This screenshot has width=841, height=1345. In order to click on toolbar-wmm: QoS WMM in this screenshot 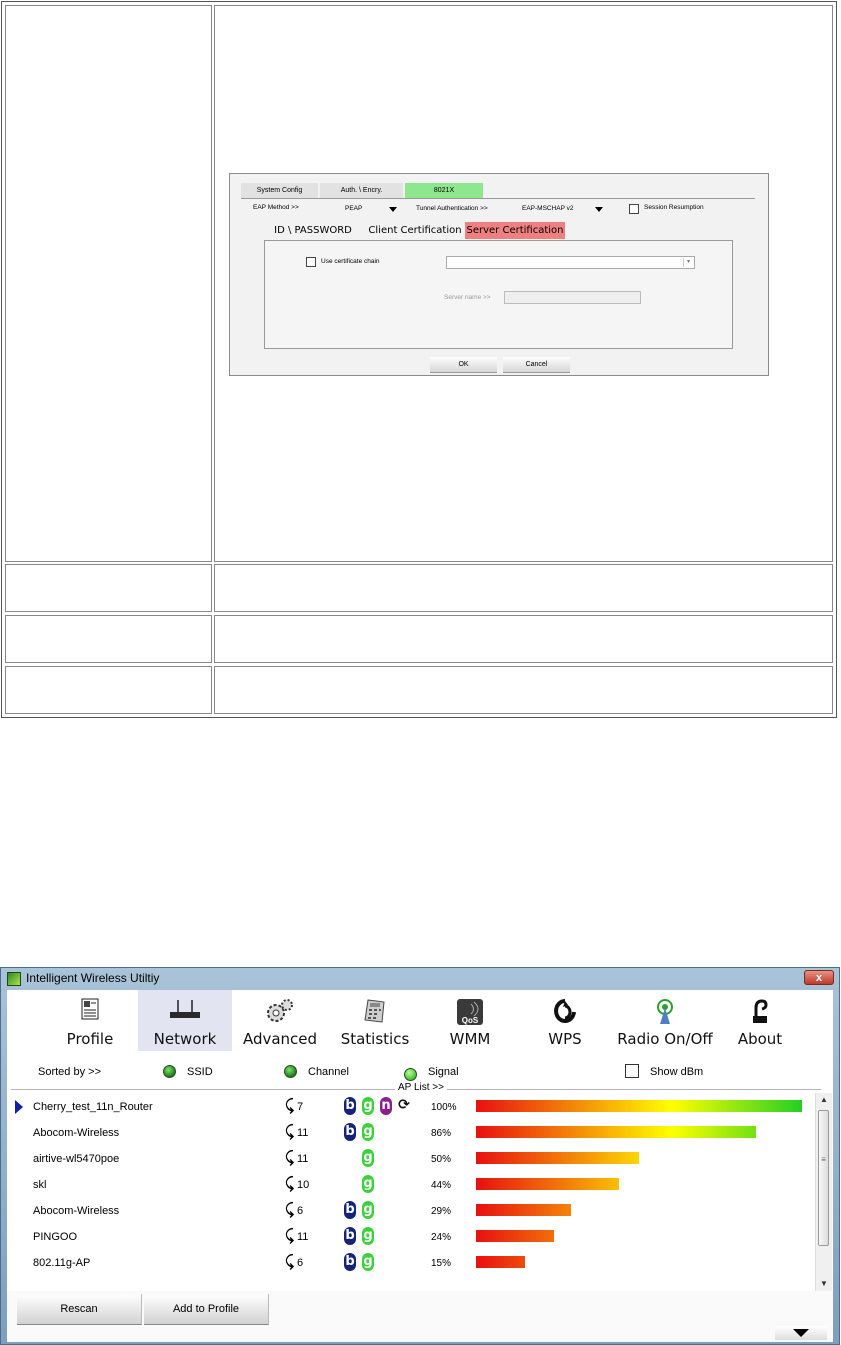, I will do `click(470, 1020)`.